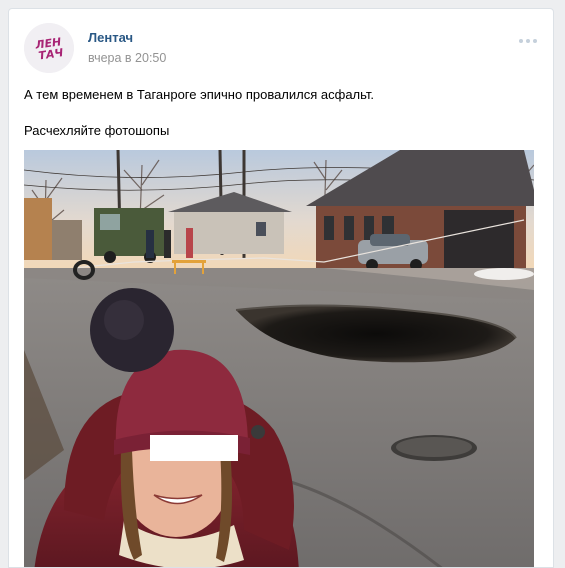 Image resolution: width=565 pixels, height=568 pixels. I want to click on author-name: Лентач, so click(110, 37).